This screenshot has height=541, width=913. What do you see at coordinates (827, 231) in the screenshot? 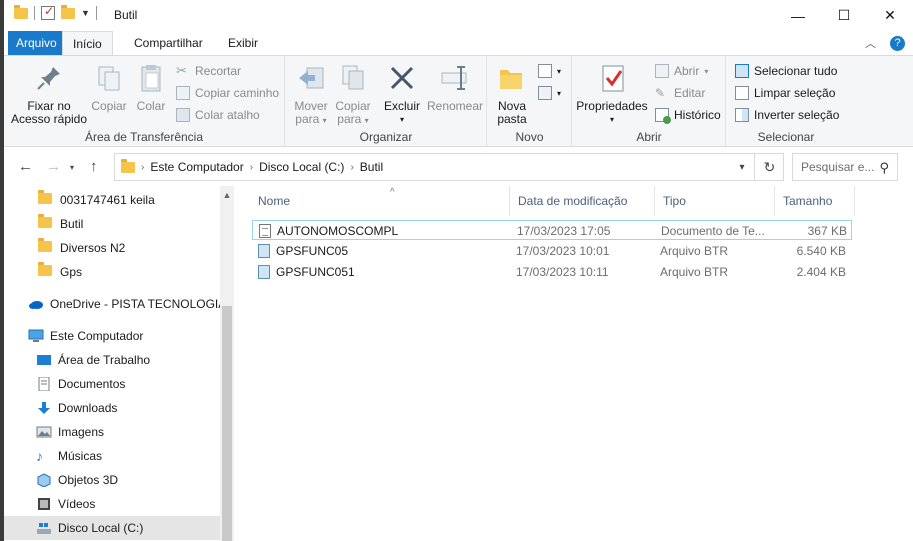
I see `file-size: 367 KB` at bounding box center [827, 231].